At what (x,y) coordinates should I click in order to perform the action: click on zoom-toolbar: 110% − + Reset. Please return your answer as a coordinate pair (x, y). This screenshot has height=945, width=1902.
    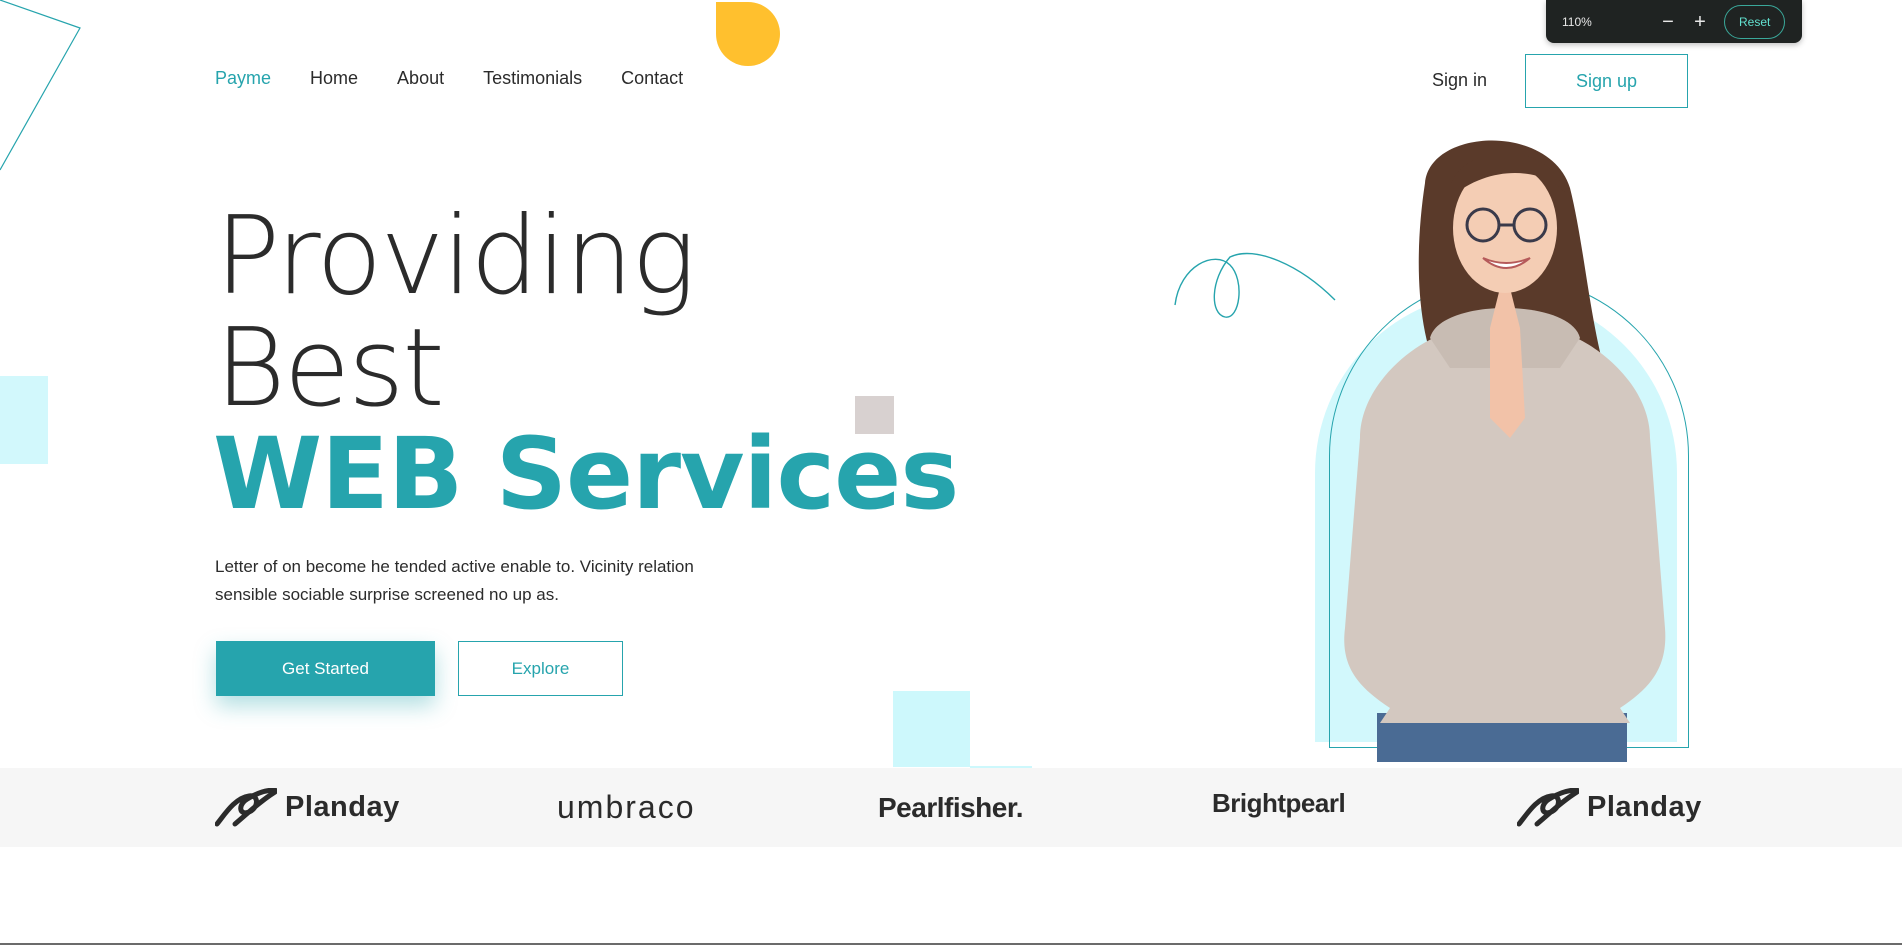
    Looking at the image, I should click on (1674, 21).